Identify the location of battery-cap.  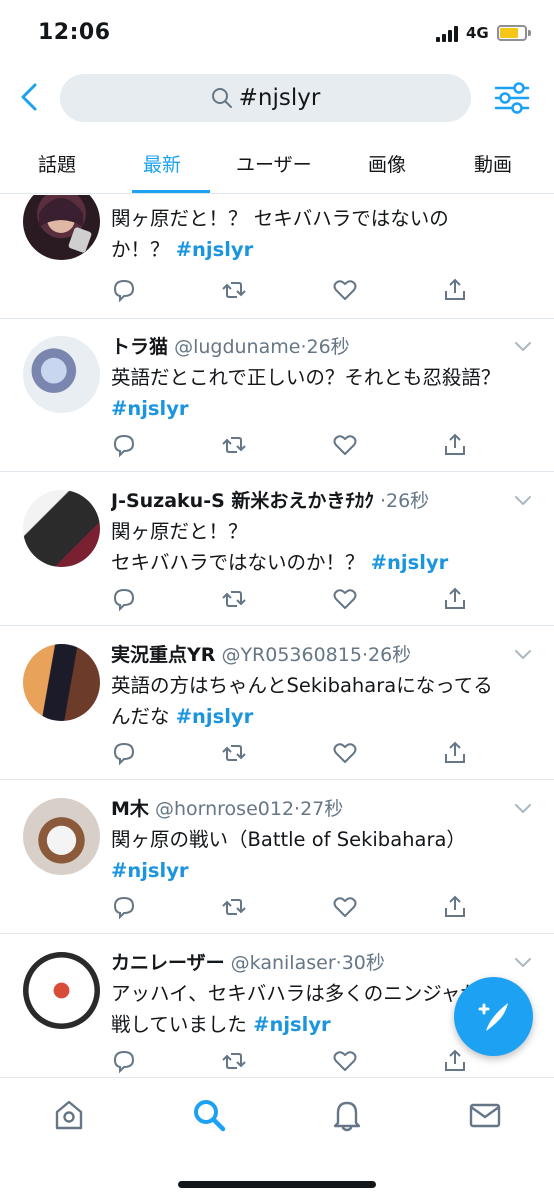
(529, 33).